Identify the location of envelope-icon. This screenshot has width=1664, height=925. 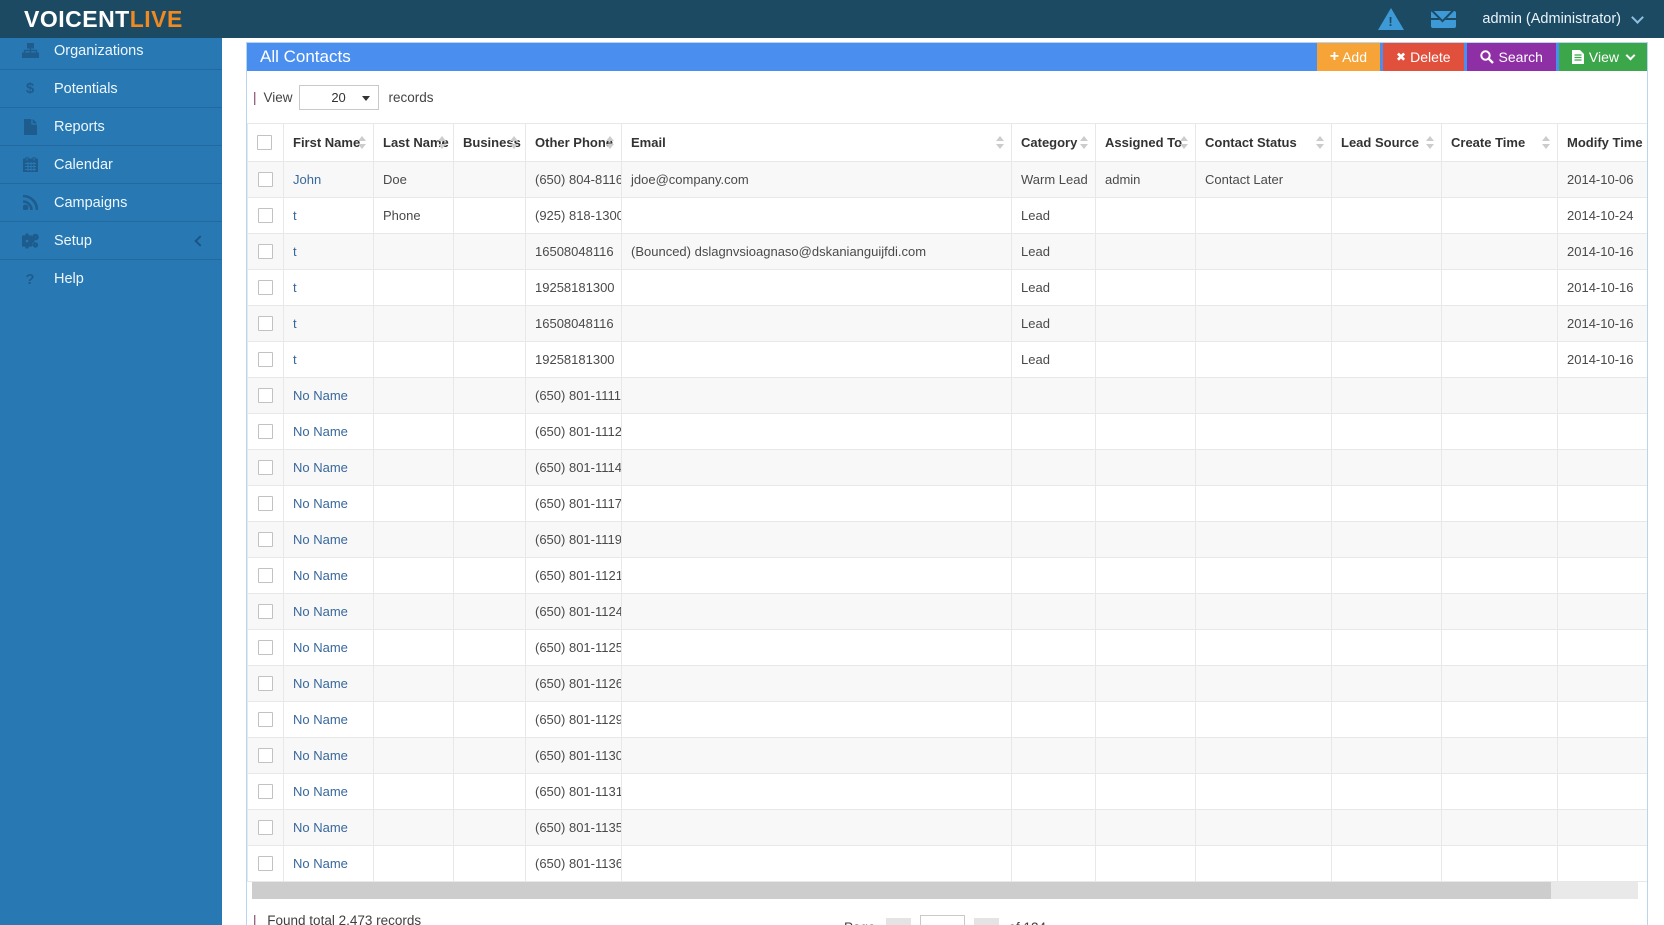
(1443, 19).